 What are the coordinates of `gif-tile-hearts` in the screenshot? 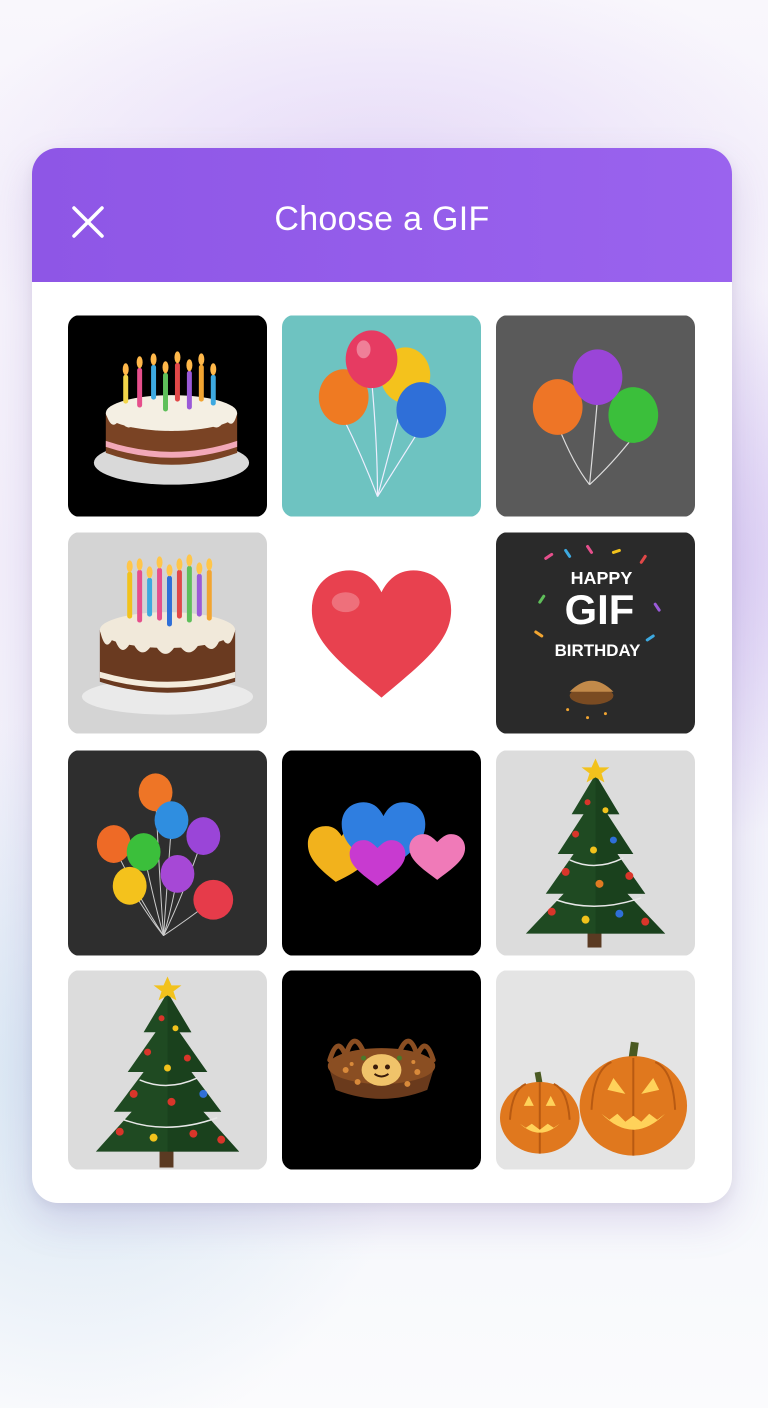 It's located at (381, 853).